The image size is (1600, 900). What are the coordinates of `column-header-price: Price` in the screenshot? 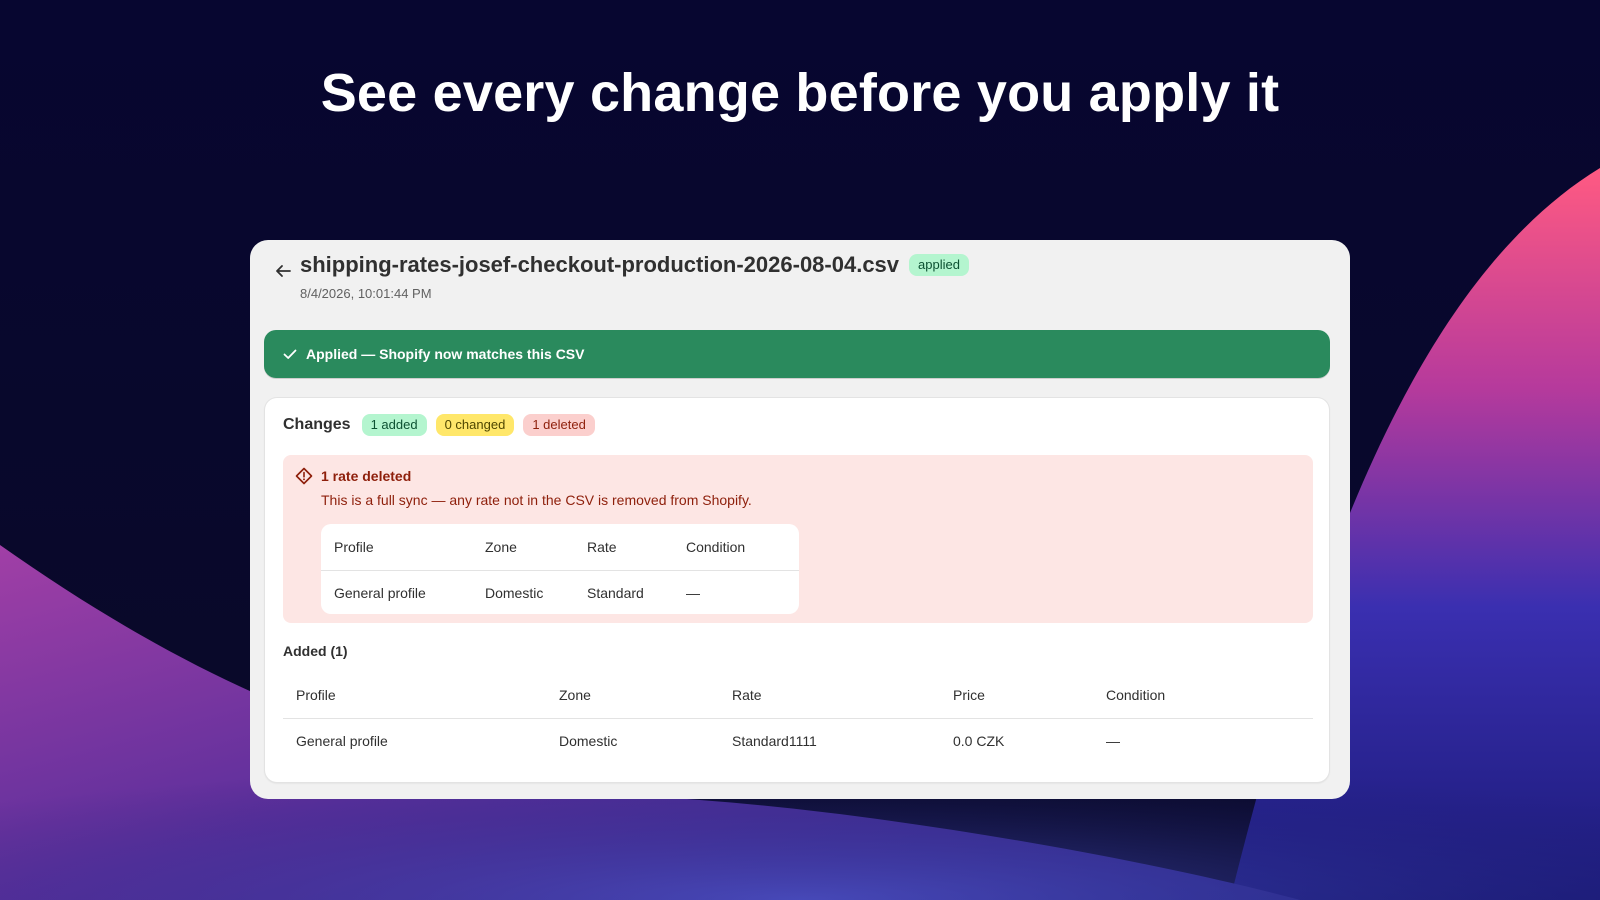 It's located at (969, 695).